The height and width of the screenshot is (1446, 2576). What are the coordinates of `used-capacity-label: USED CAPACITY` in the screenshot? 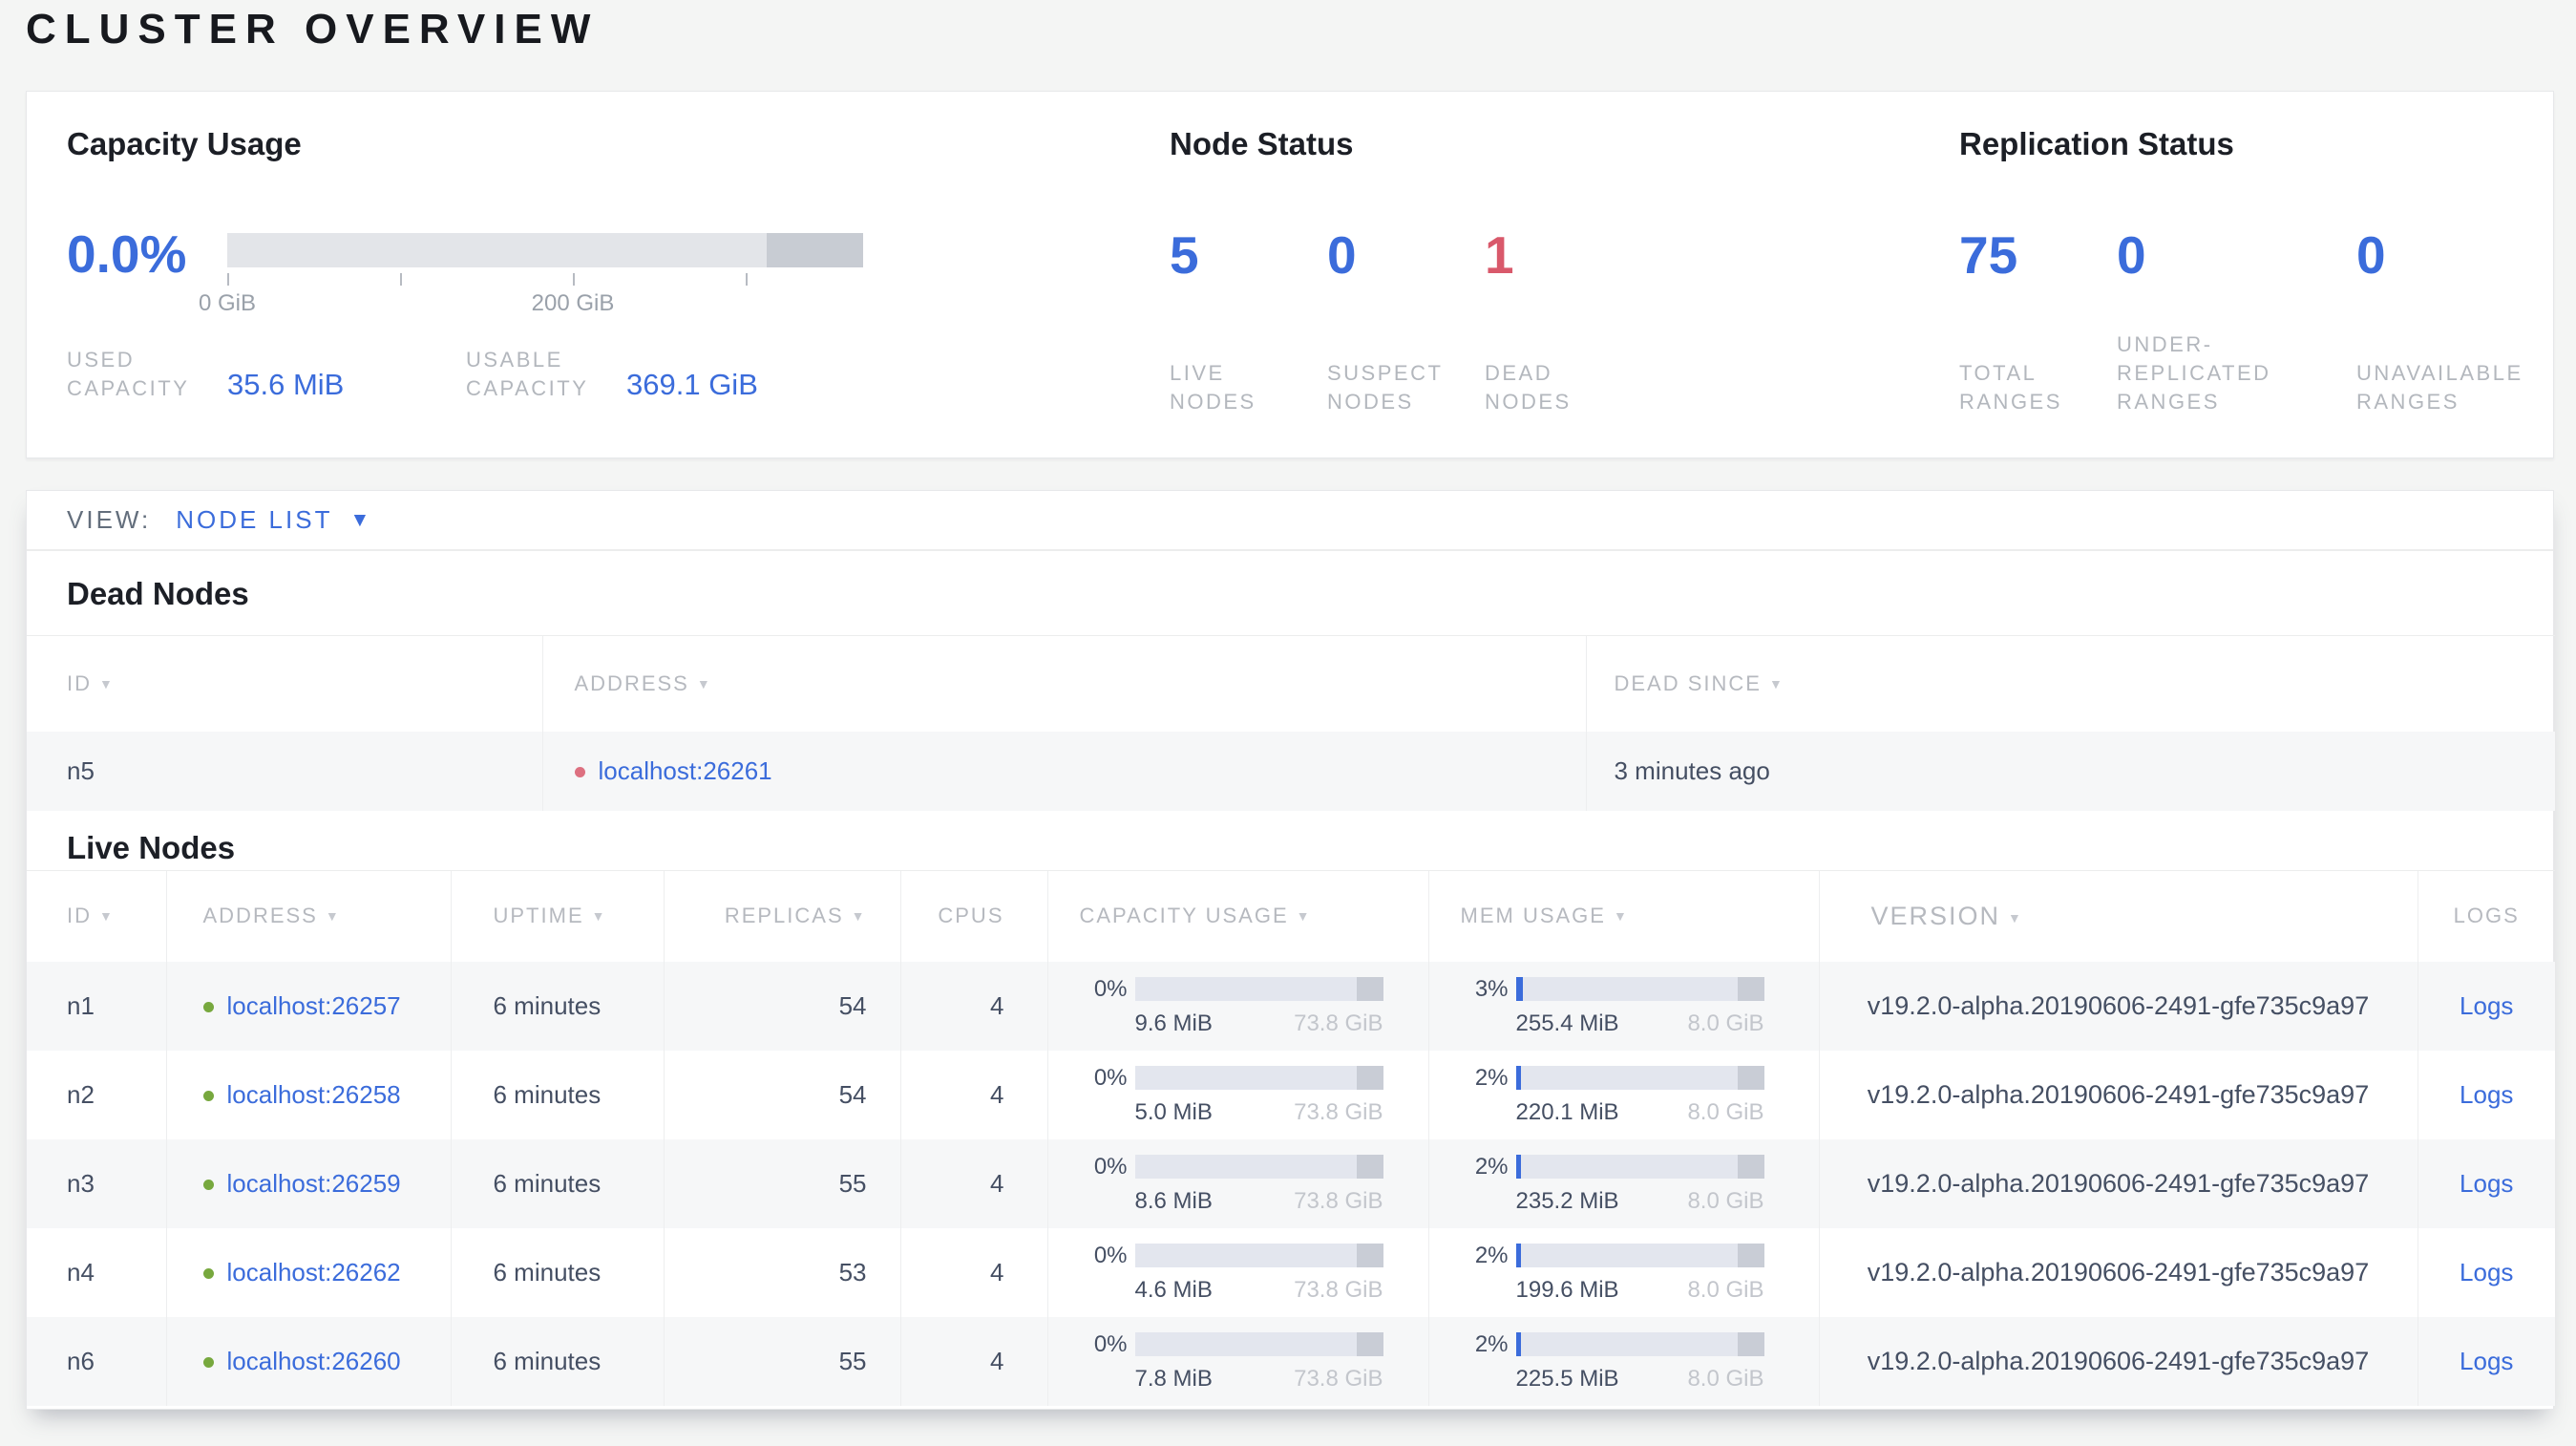 It's located at (128, 374).